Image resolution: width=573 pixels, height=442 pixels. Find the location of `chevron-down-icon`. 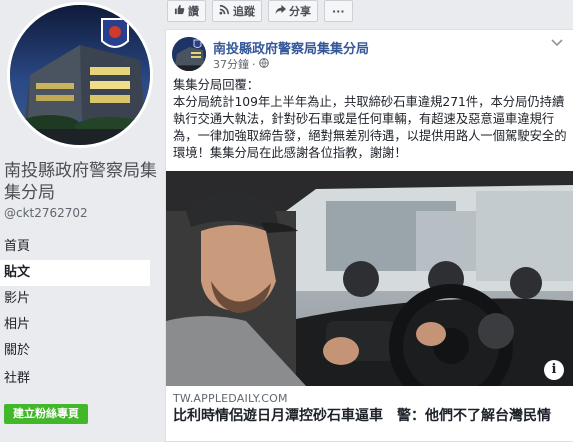

chevron-down-icon is located at coordinates (557, 43).